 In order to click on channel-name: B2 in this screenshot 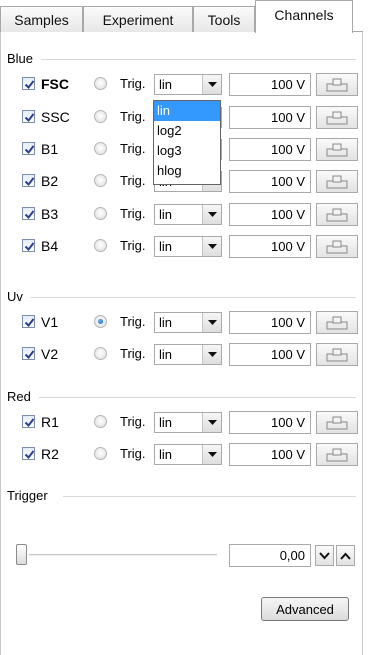, I will do `click(50, 181)`.